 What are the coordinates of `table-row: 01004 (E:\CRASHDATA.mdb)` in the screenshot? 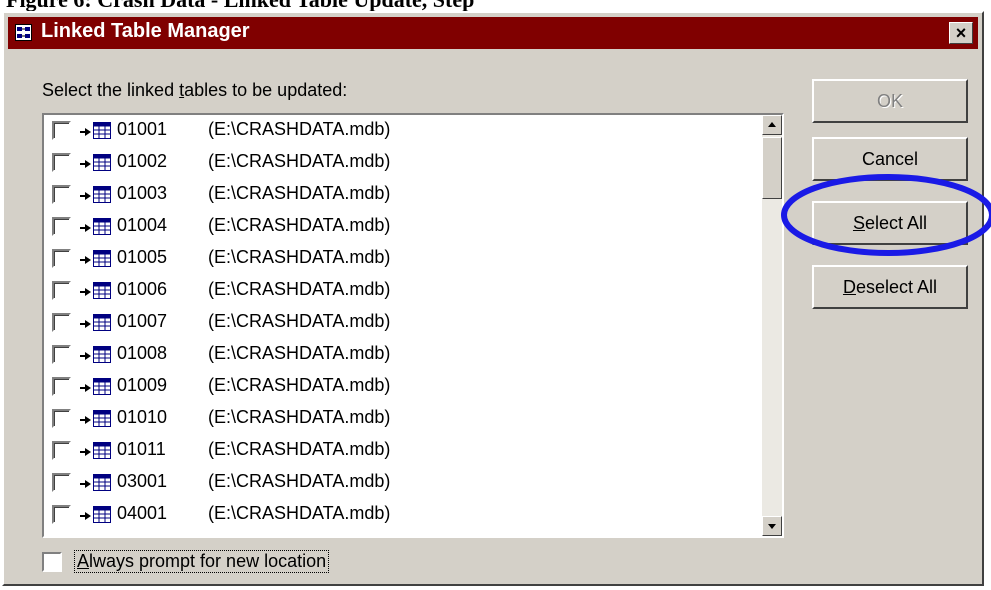 It's located at (403, 227).